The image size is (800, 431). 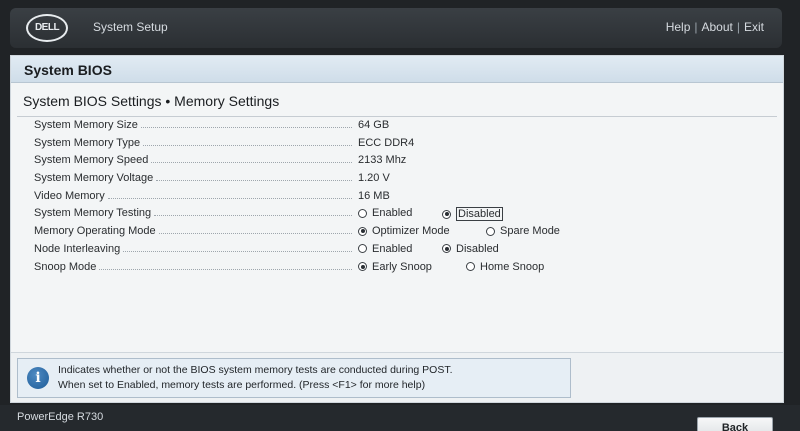 What do you see at coordinates (382, 160) in the screenshot?
I see `setting-value: 2133 Mhz` at bounding box center [382, 160].